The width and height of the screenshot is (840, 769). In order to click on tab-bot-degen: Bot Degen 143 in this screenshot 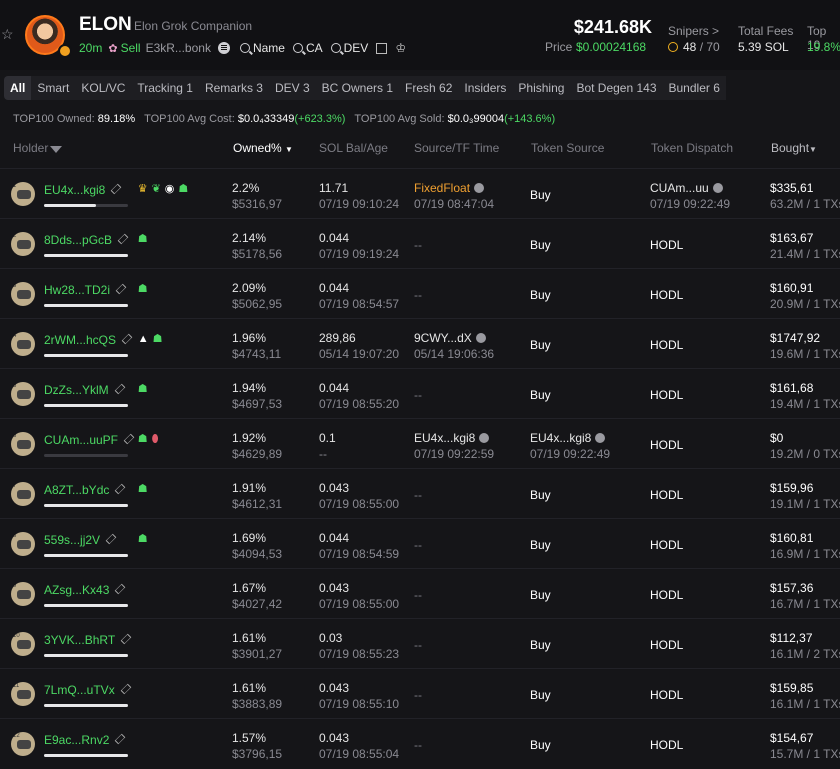, I will do `click(616, 88)`.